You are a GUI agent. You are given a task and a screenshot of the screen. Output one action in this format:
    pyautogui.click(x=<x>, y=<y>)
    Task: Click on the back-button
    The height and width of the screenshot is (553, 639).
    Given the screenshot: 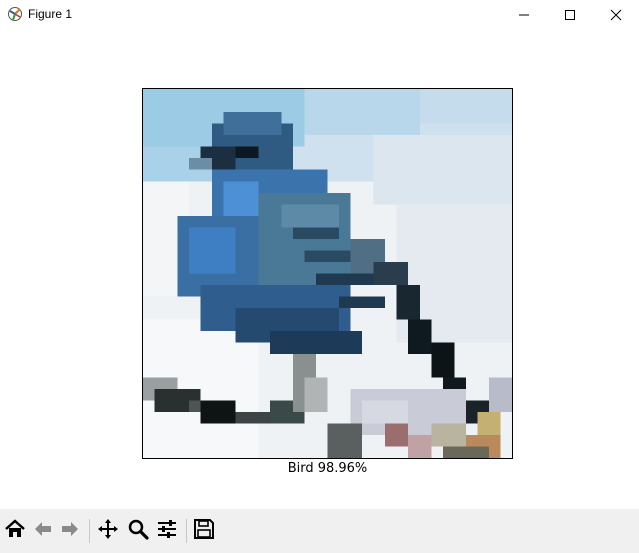 What is the action you would take?
    pyautogui.click(x=43, y=531)
    